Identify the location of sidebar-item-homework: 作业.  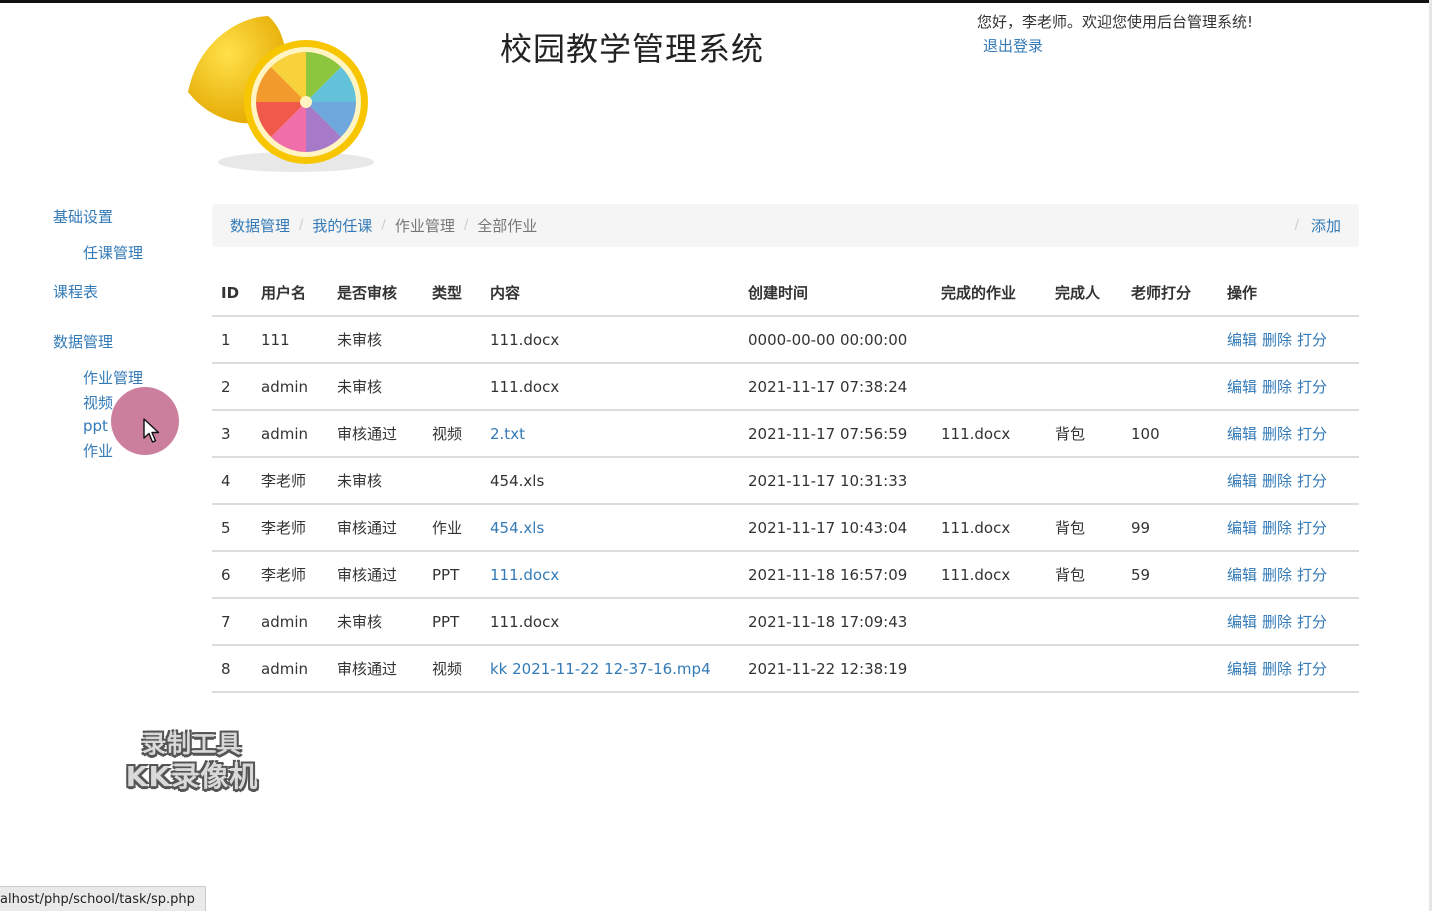
(98, 450).